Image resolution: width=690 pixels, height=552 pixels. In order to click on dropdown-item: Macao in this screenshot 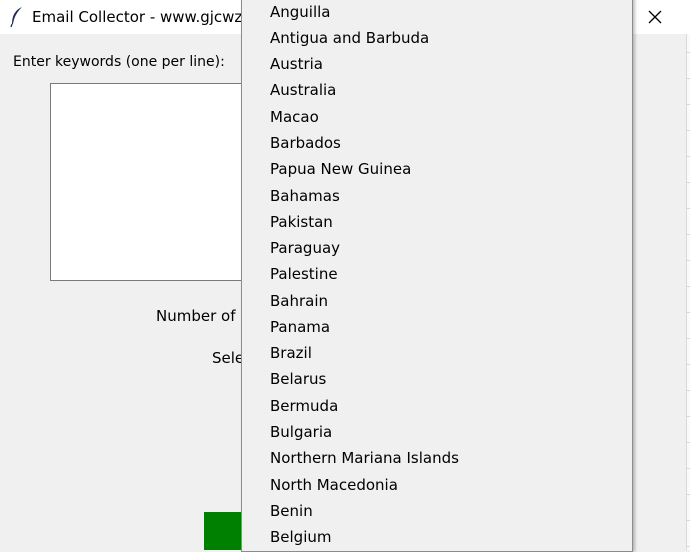, I will do `click(294, 117)`.